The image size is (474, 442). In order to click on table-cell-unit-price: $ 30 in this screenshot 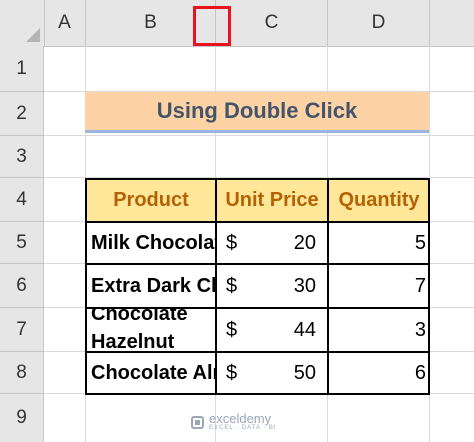, I will do `click(272, 286)`.